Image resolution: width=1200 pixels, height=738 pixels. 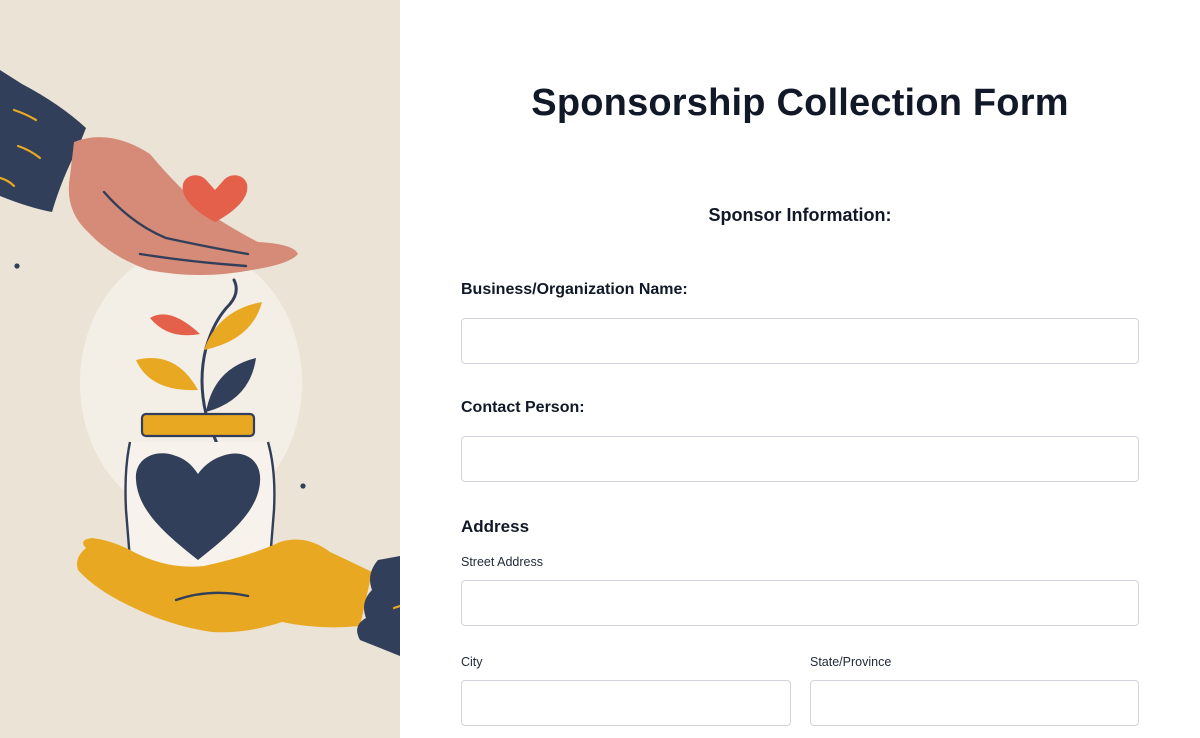 What do you see at coordinates (198, 425) in the screenshot?
I see `jar-lid` at bounding box center [198, 425].